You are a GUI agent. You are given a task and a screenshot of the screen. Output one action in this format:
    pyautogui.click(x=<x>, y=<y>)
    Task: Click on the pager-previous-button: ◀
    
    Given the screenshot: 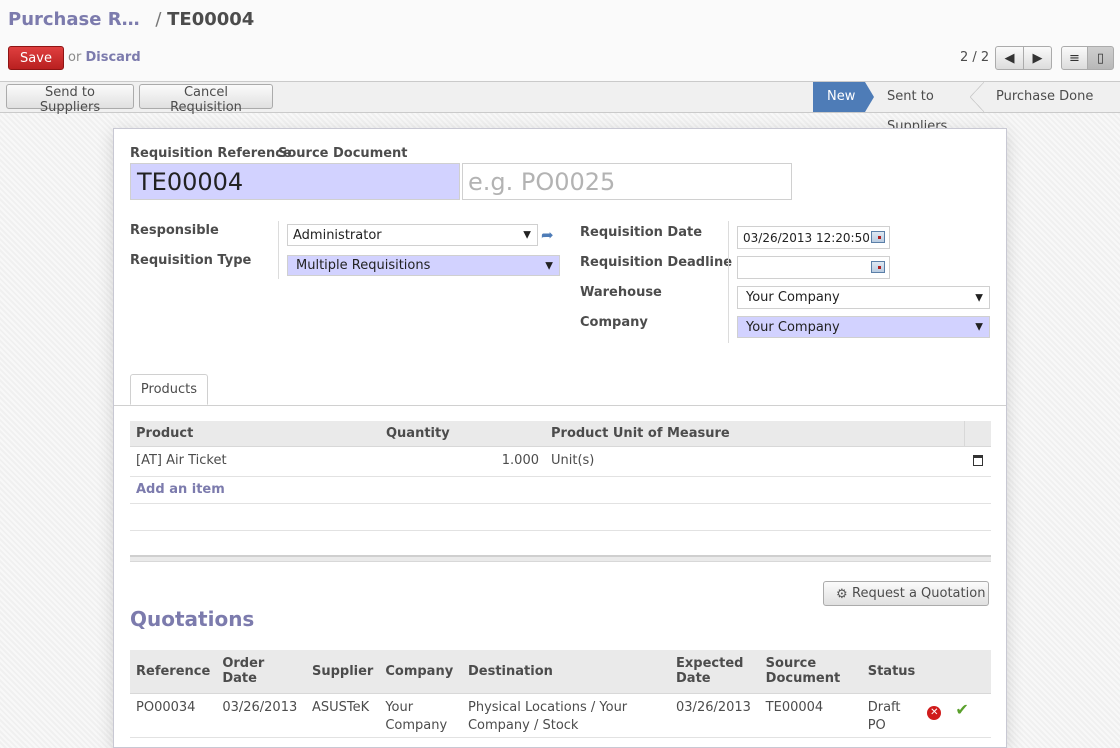 What is the action you would take?
    pyautogui.click(x=1009, y=58)
    